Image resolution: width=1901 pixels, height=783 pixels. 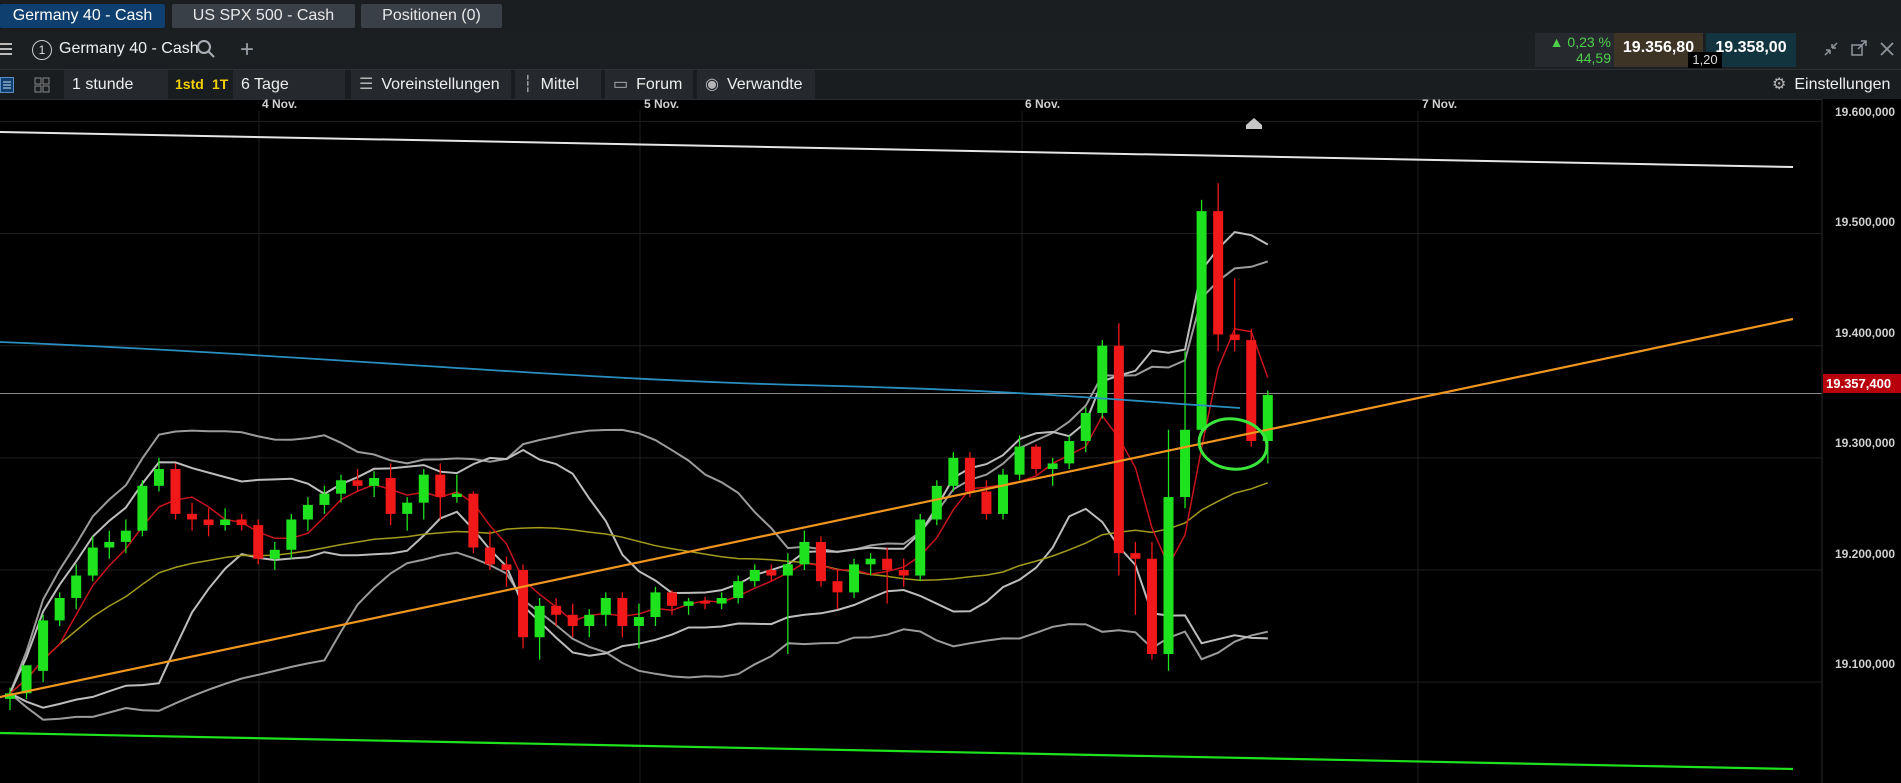 I want to click on related-label: Verwandte, so click(x=764, y=84).